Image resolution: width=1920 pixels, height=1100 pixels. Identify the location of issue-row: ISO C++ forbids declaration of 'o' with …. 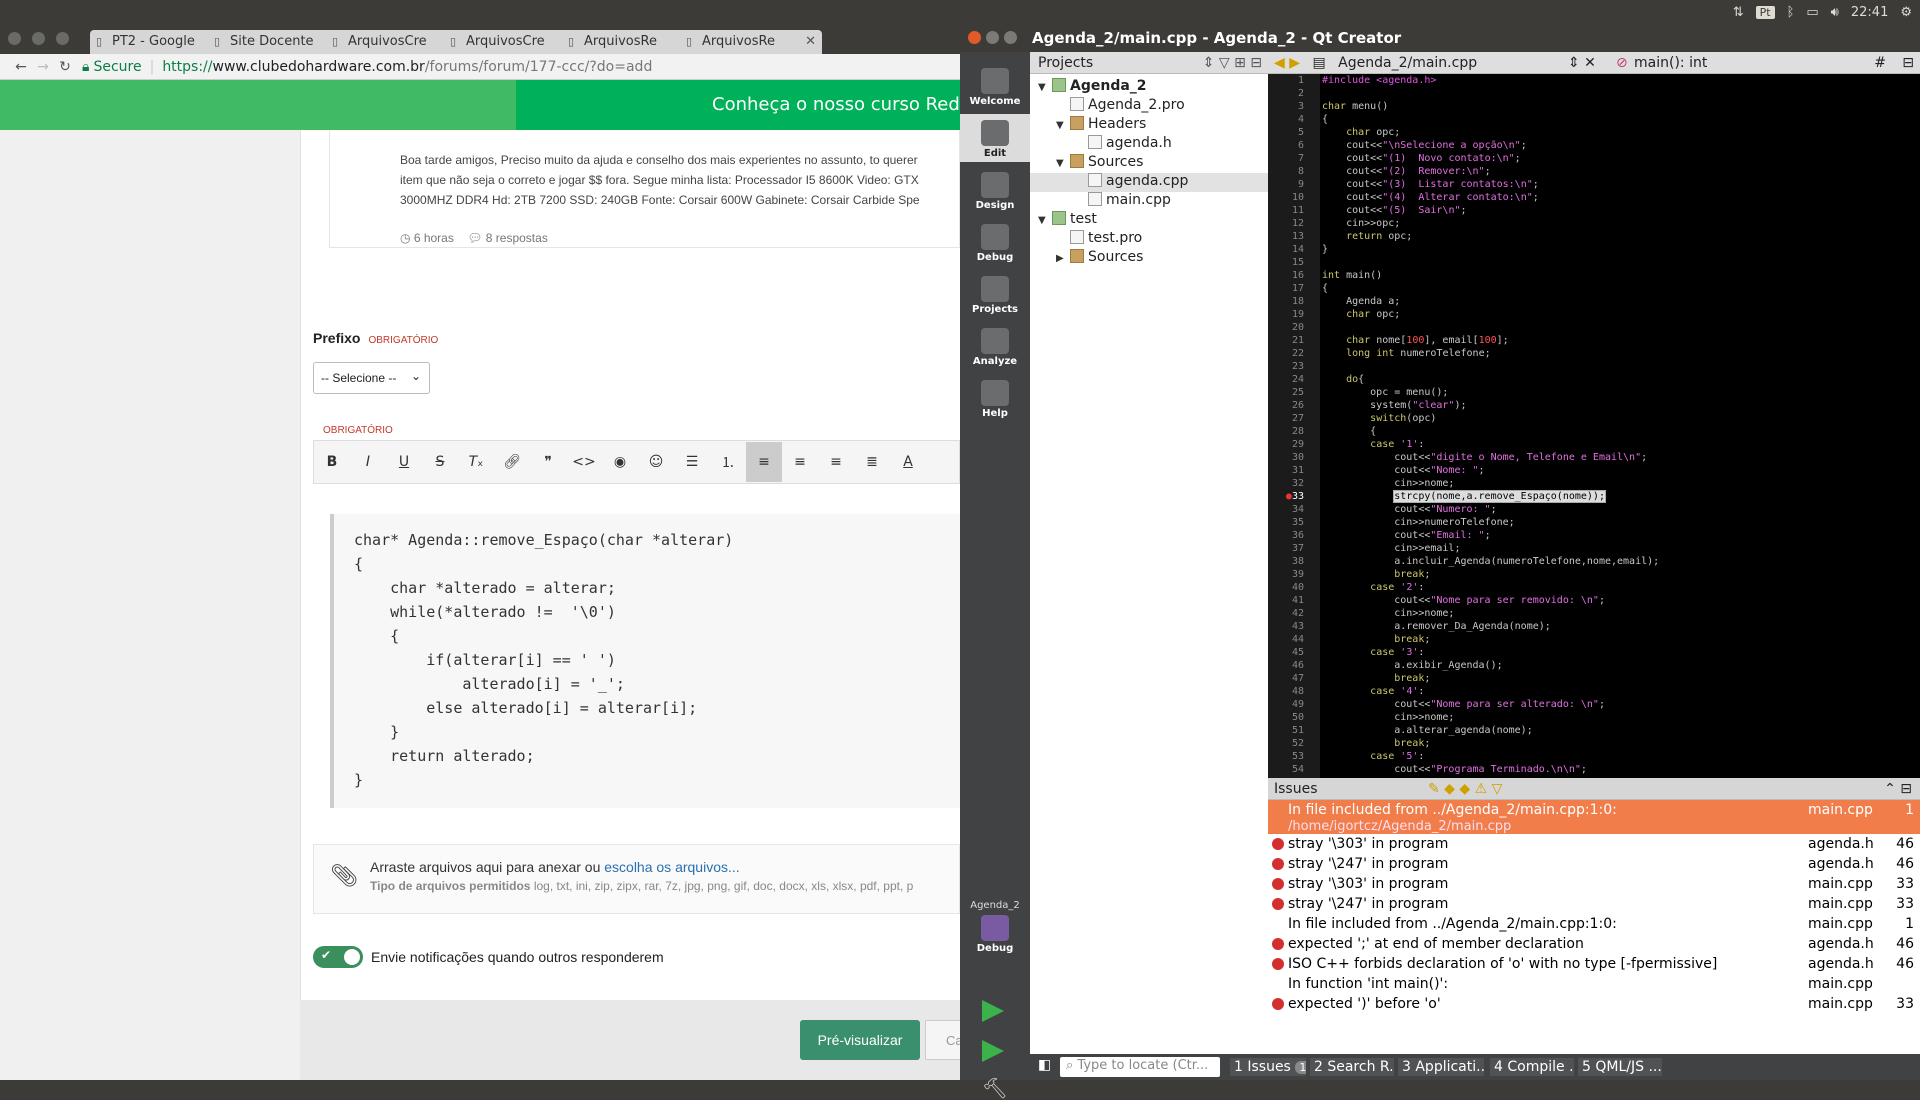
(1594, 964).